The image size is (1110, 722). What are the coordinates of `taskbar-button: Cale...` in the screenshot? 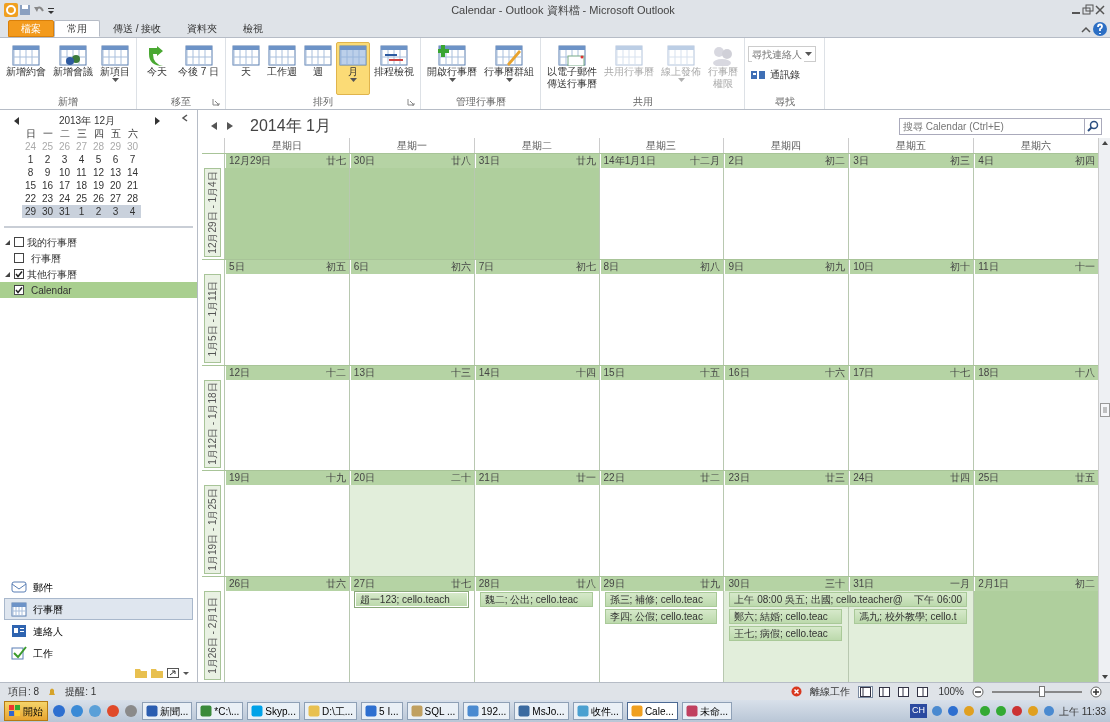 It's located at (652, 711).